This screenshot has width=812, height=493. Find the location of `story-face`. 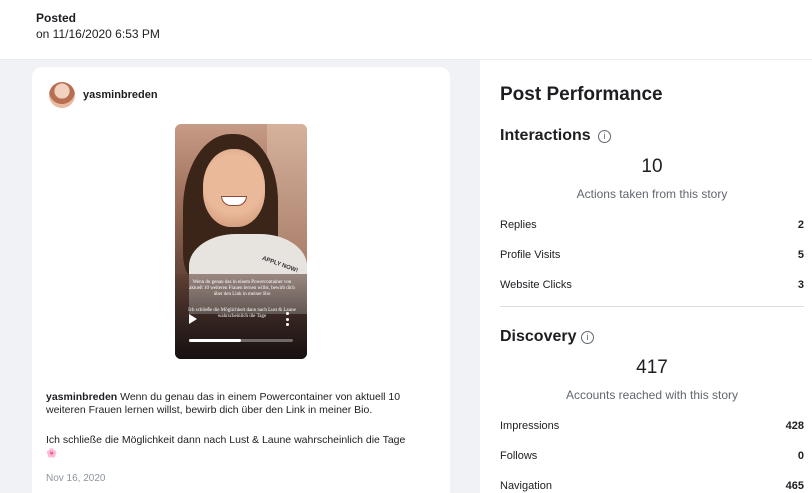

story-face is located at coordinates (234, 188).